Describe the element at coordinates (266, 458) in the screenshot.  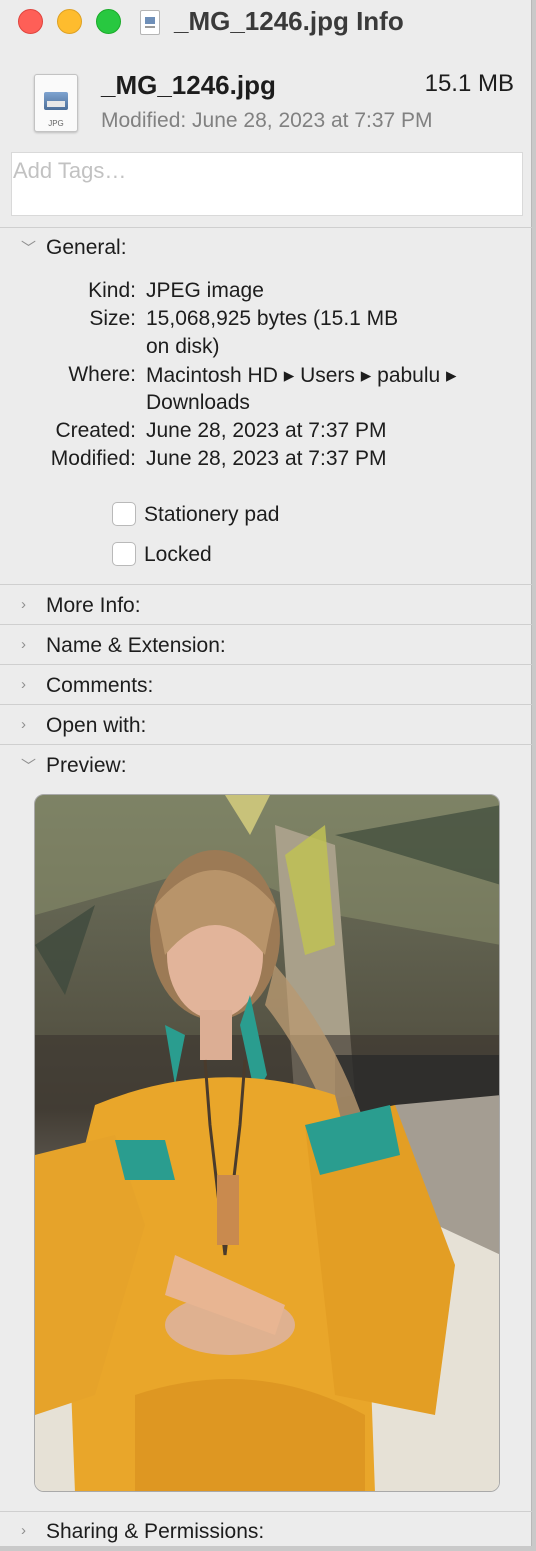
I see `modified-value: June 28, 2023 at 7:37 PM` at that location.